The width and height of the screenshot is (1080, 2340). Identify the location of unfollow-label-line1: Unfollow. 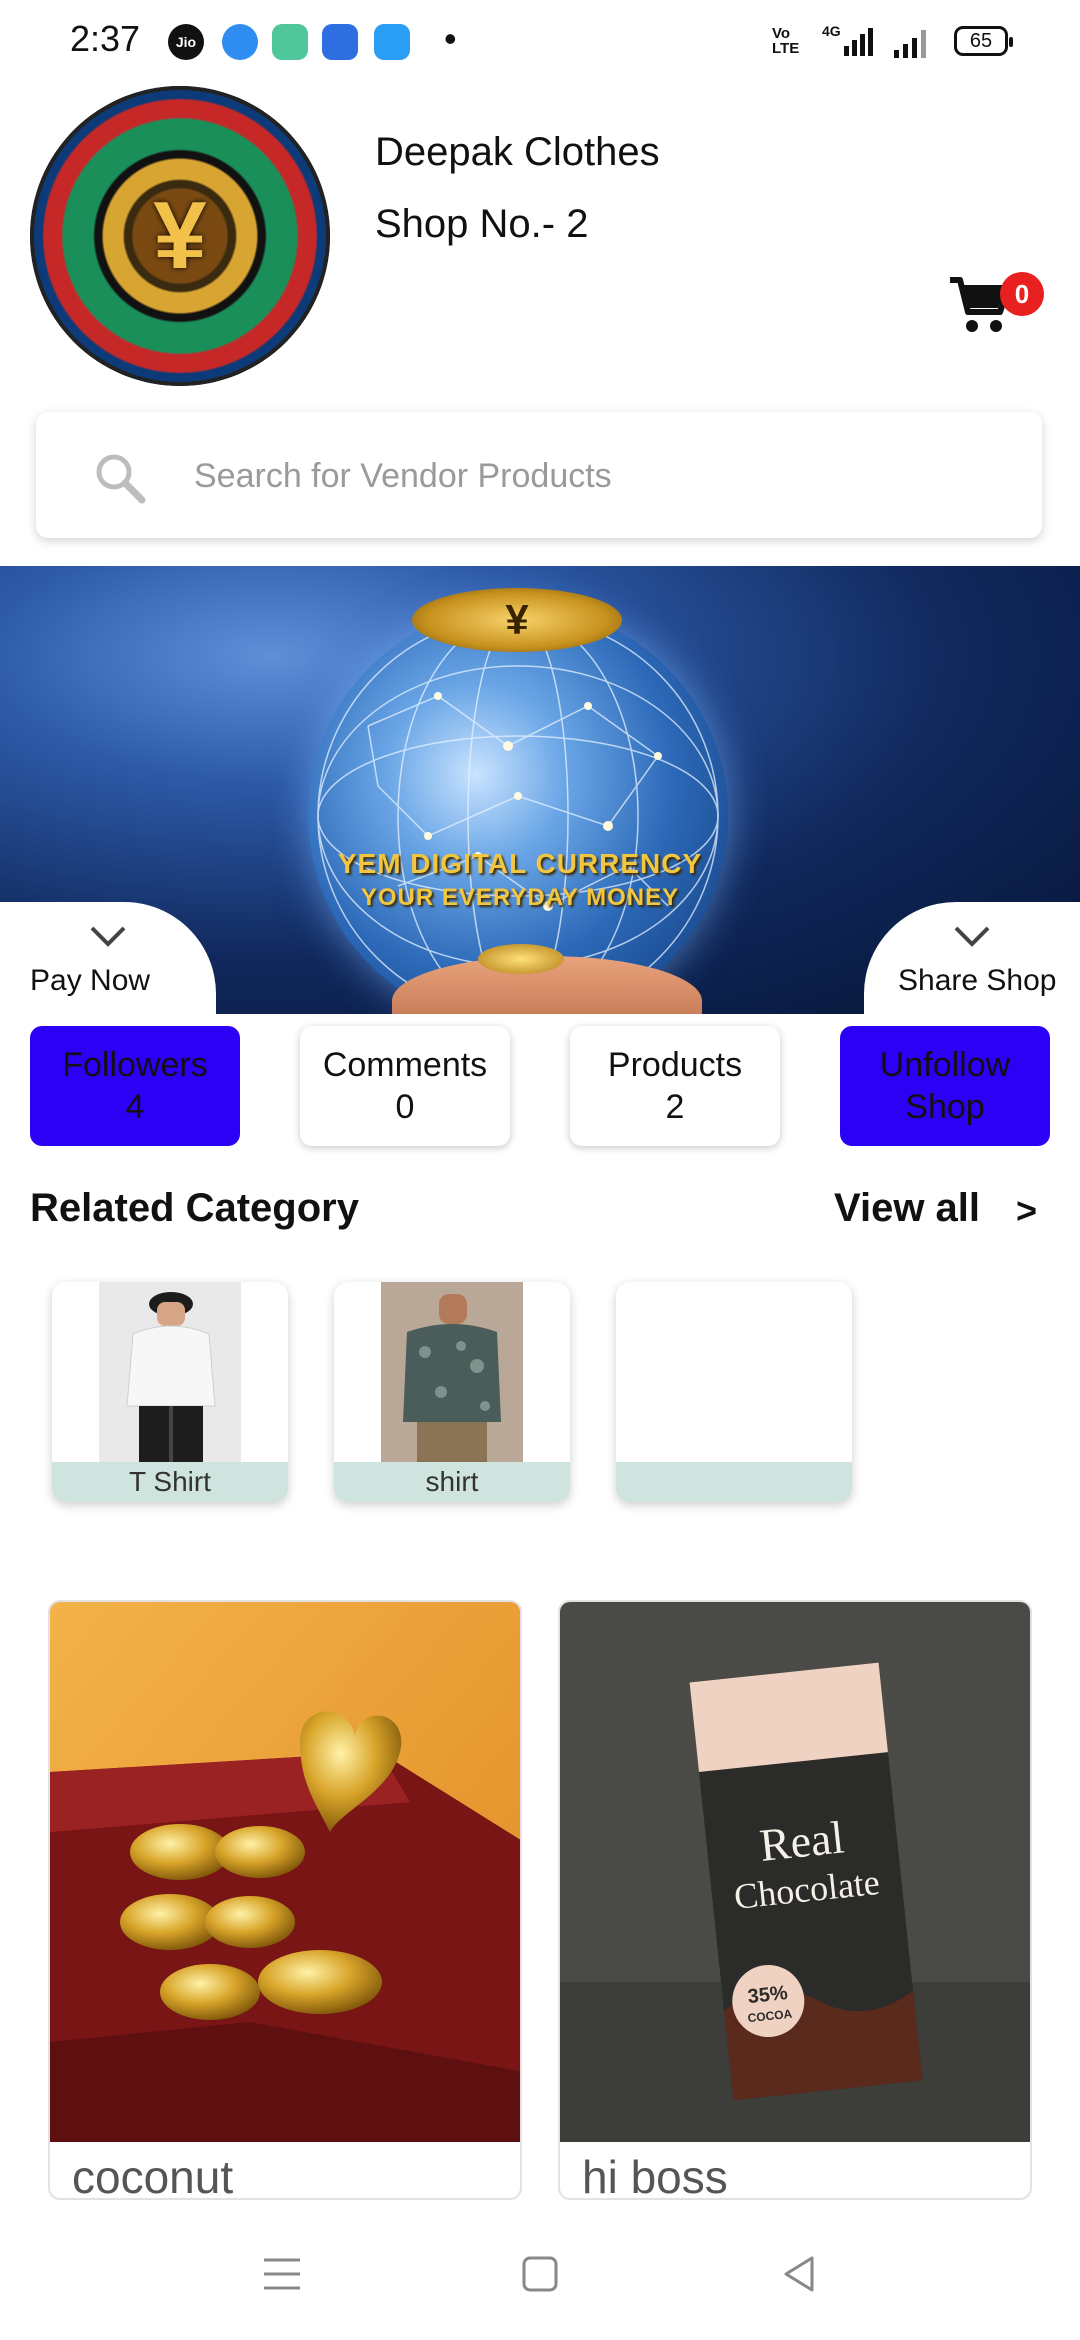
(945, 1065).